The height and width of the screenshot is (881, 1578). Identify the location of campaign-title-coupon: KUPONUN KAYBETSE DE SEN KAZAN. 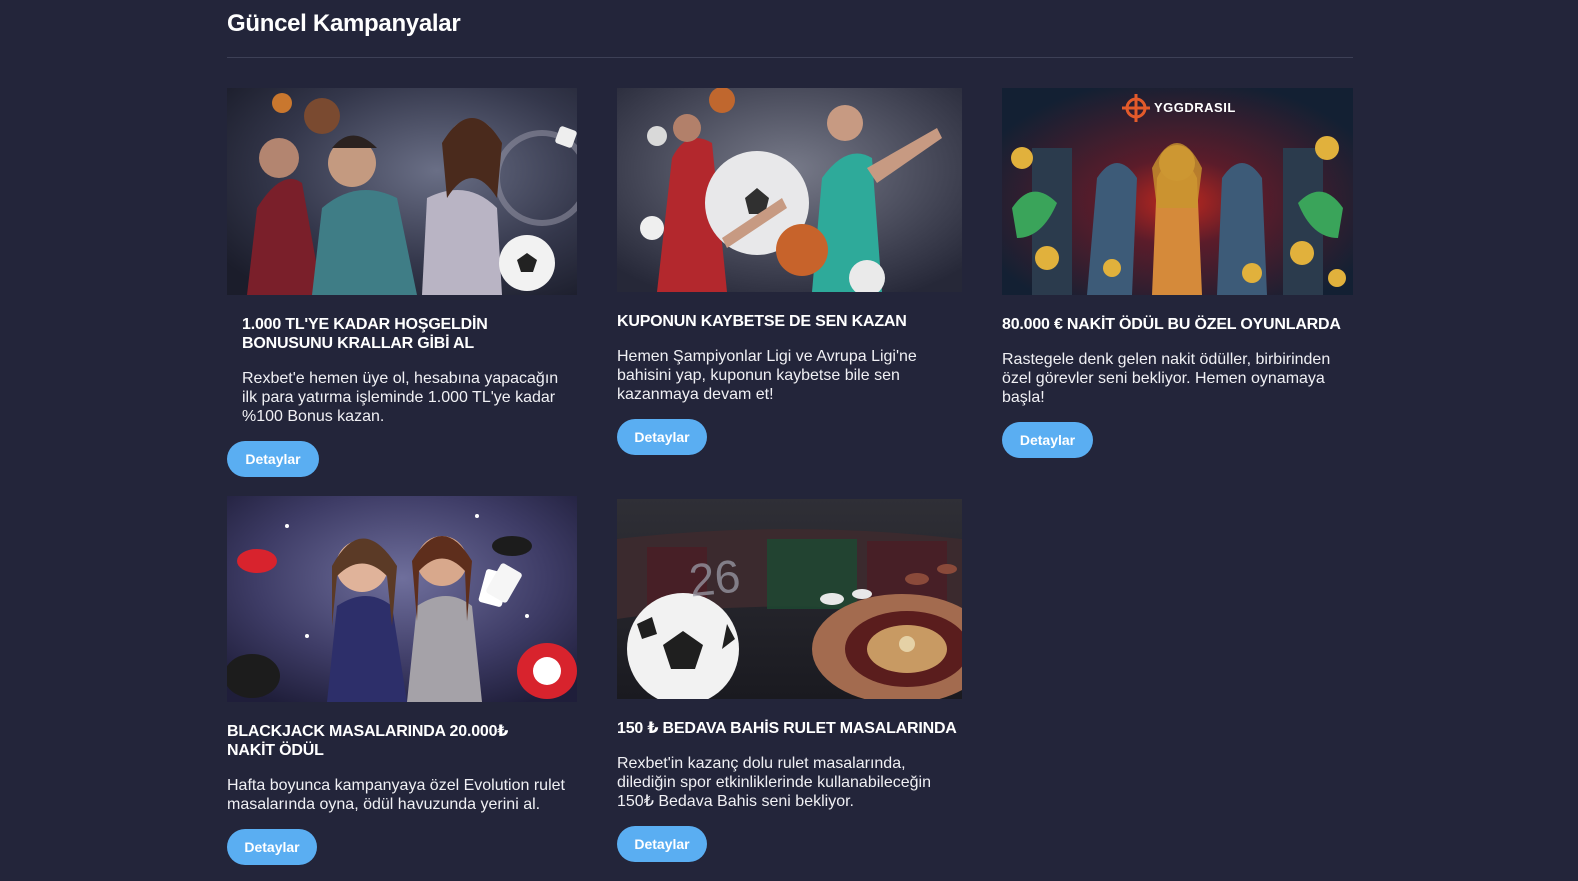
(762, 321).